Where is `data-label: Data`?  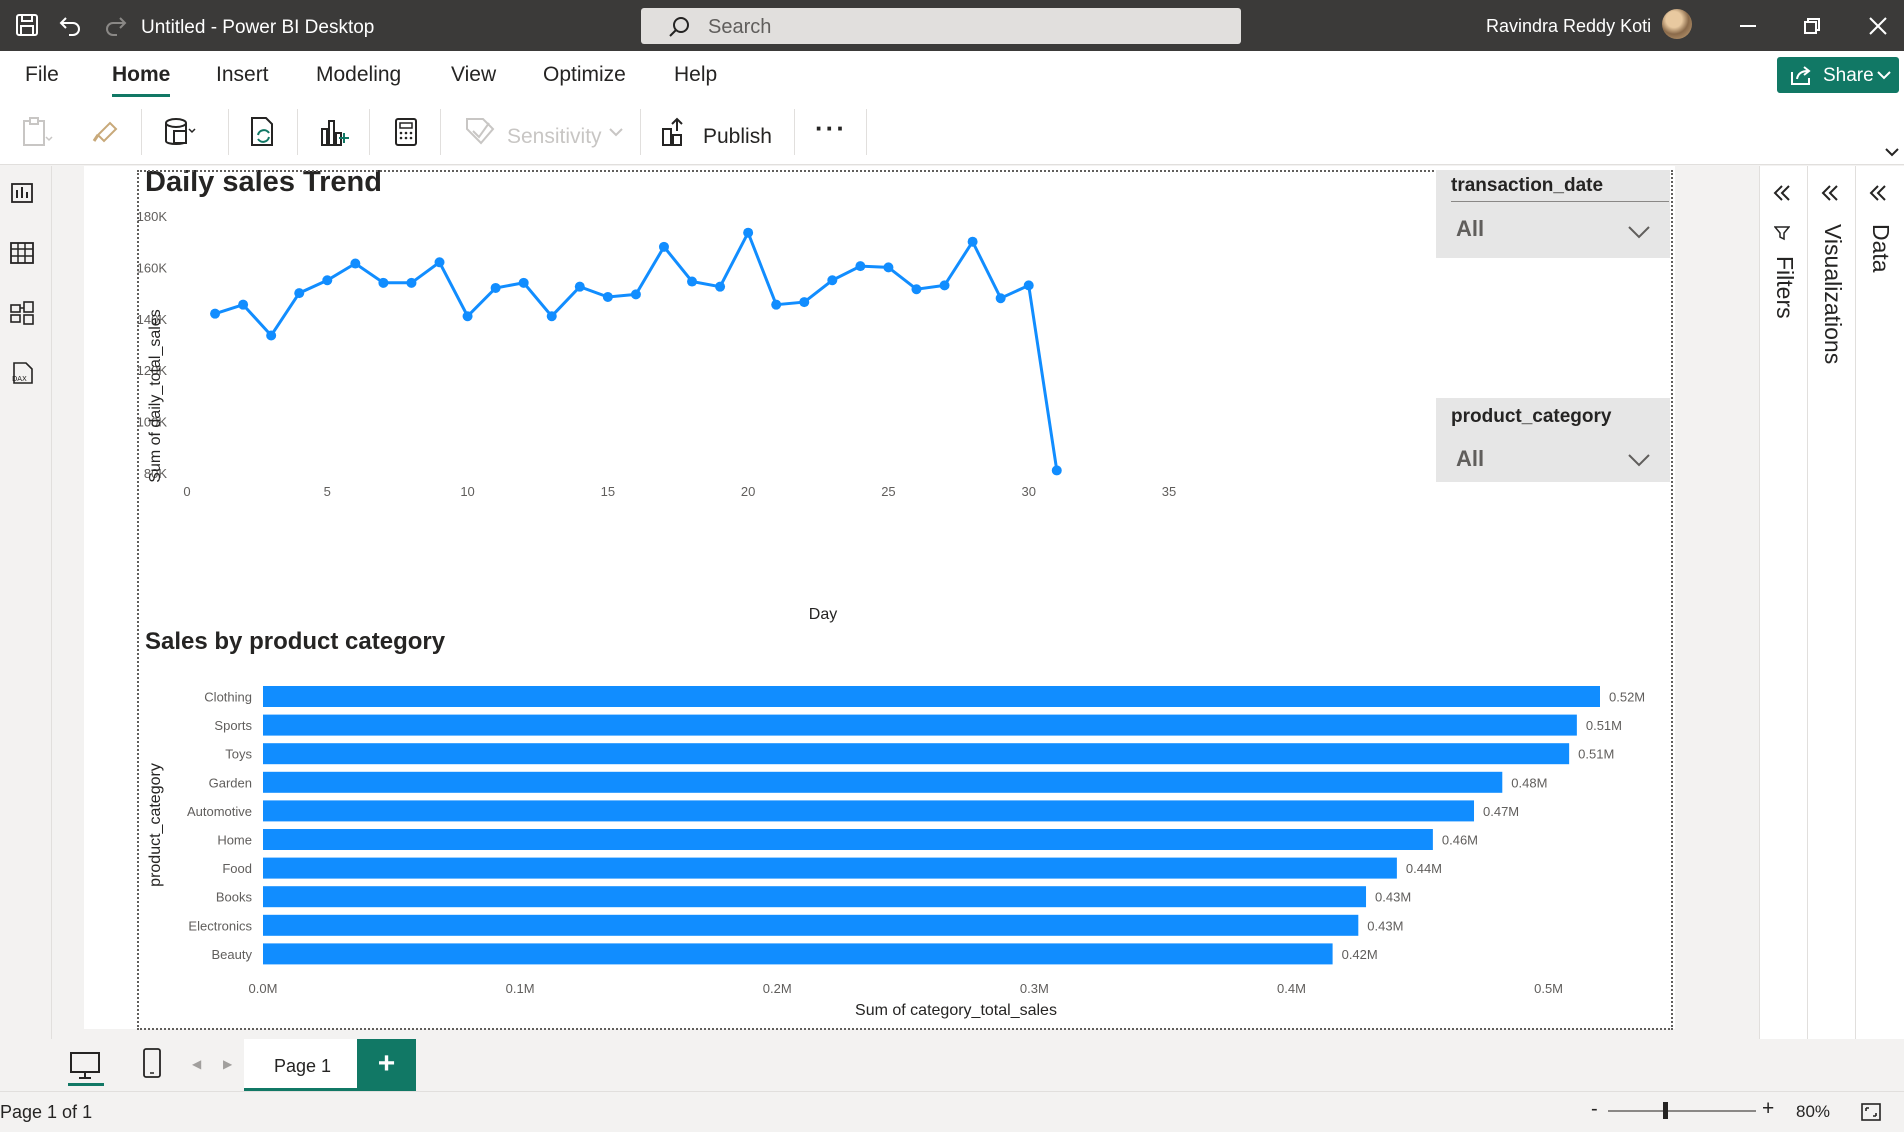 data-label: Data is located at coordinates (1880, 248).